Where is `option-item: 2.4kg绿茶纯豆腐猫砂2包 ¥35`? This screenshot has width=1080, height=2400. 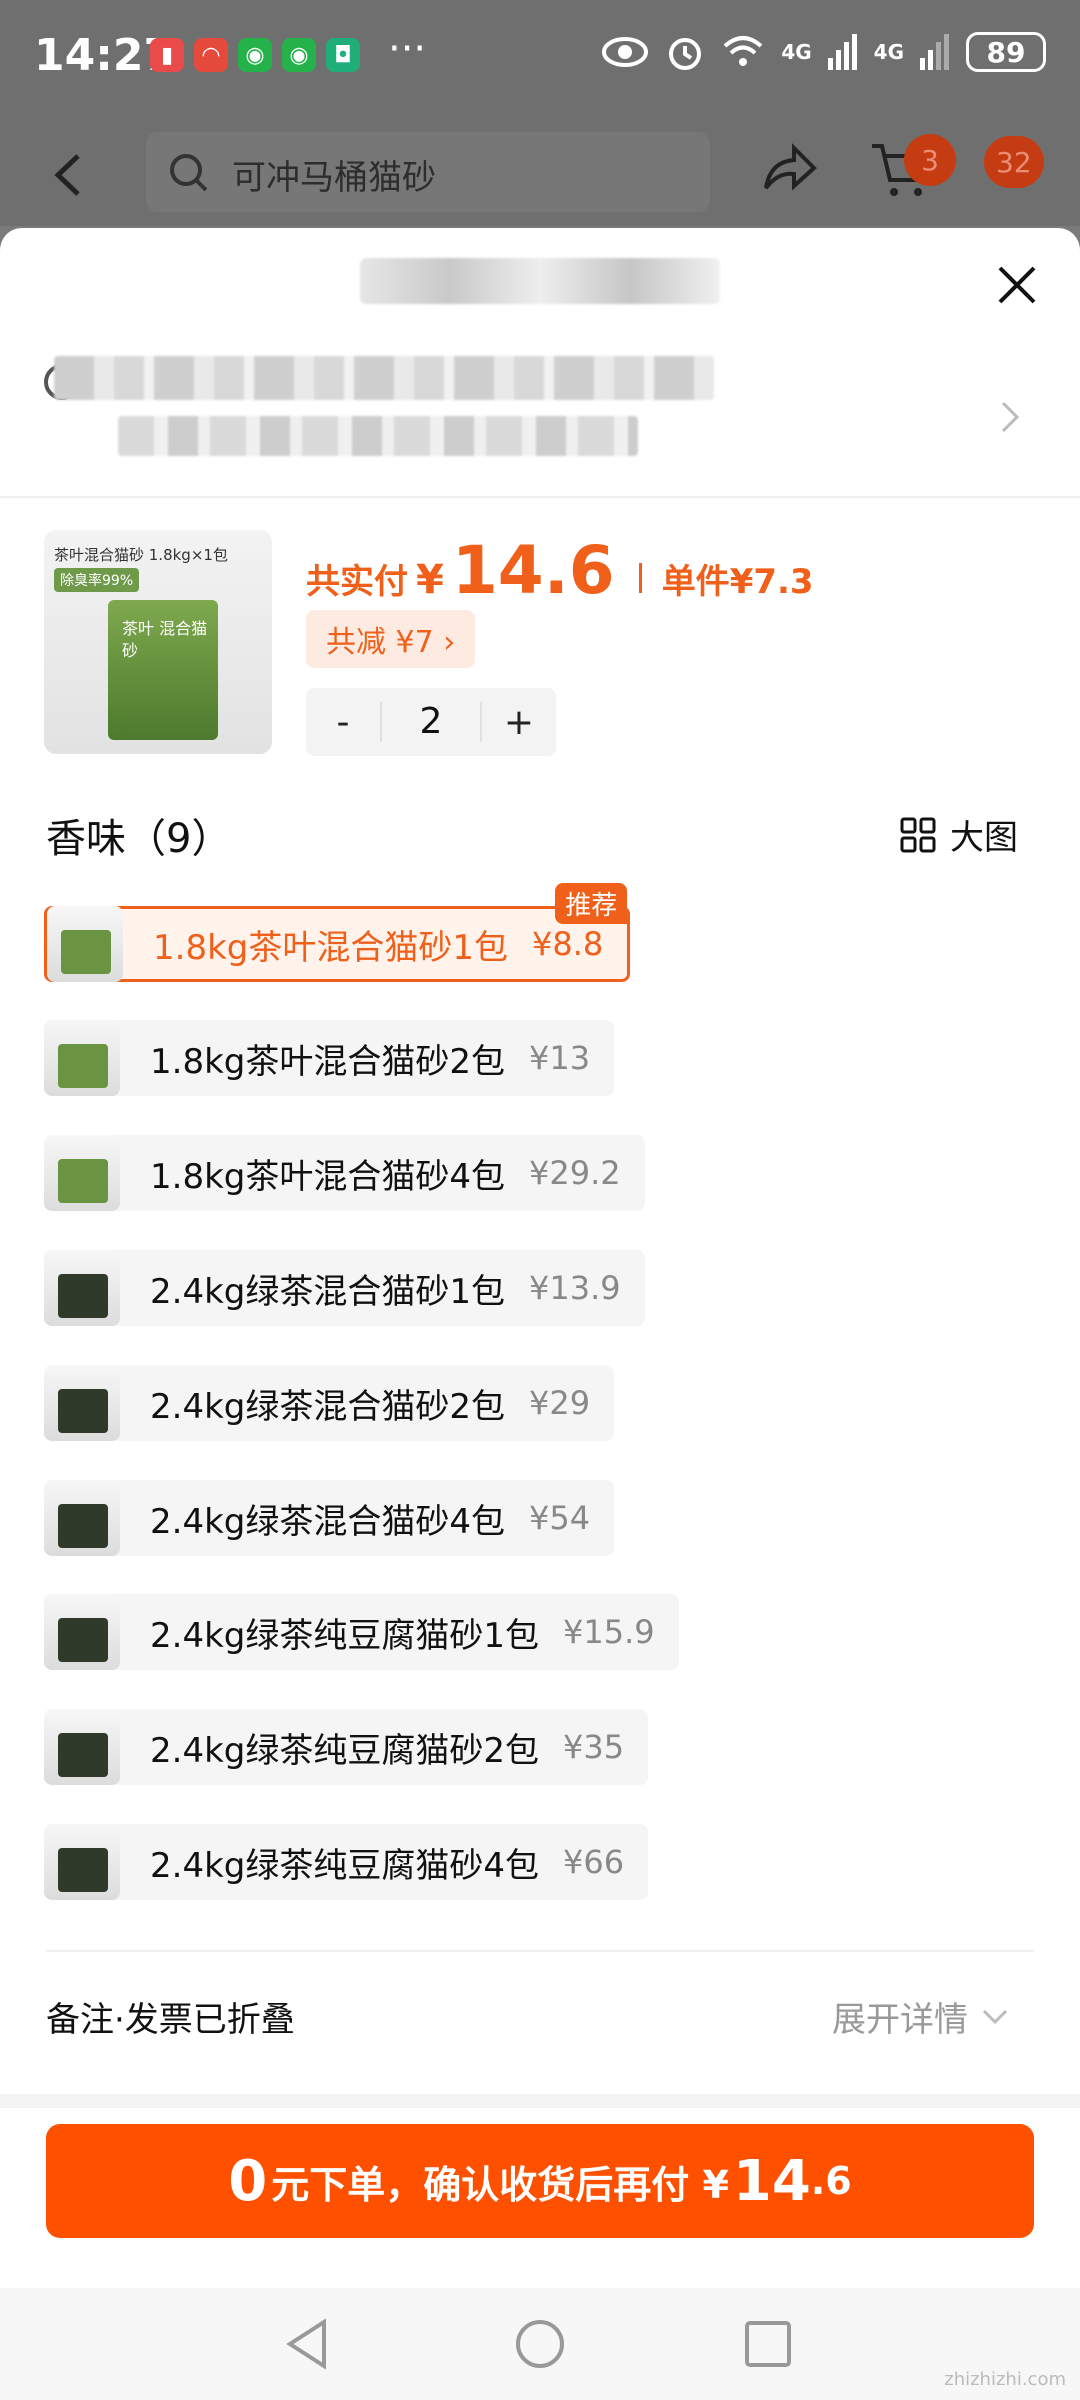
option-item: 2.4kg绿茶纯豆腐猫砂2包 ¥35 is located at coordinates (346, 1747).